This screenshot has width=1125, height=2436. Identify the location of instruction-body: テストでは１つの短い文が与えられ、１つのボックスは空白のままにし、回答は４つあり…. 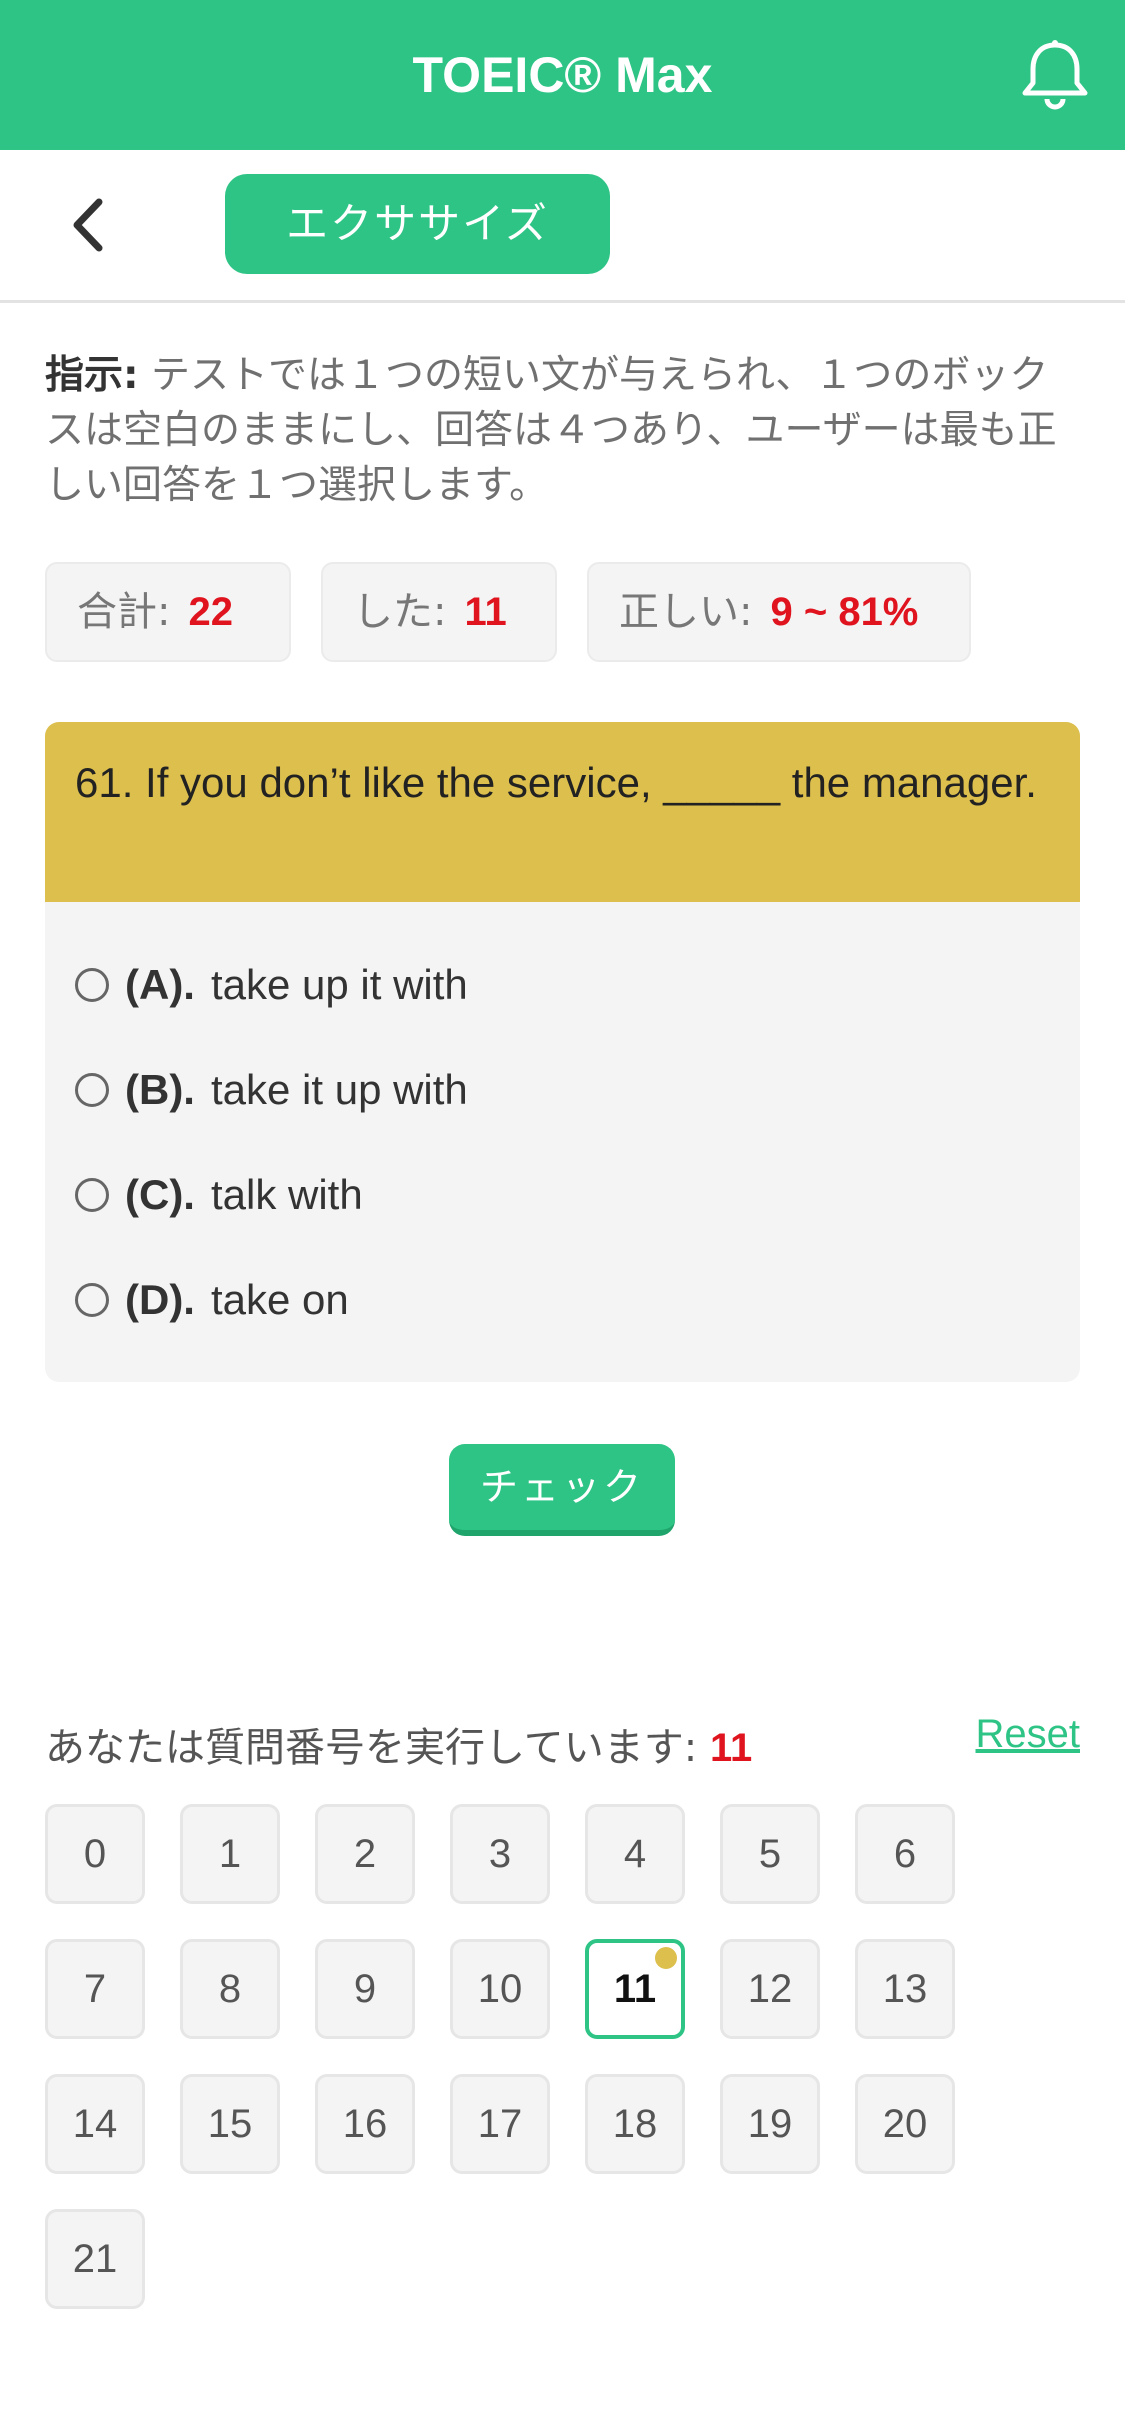
(551, 430).